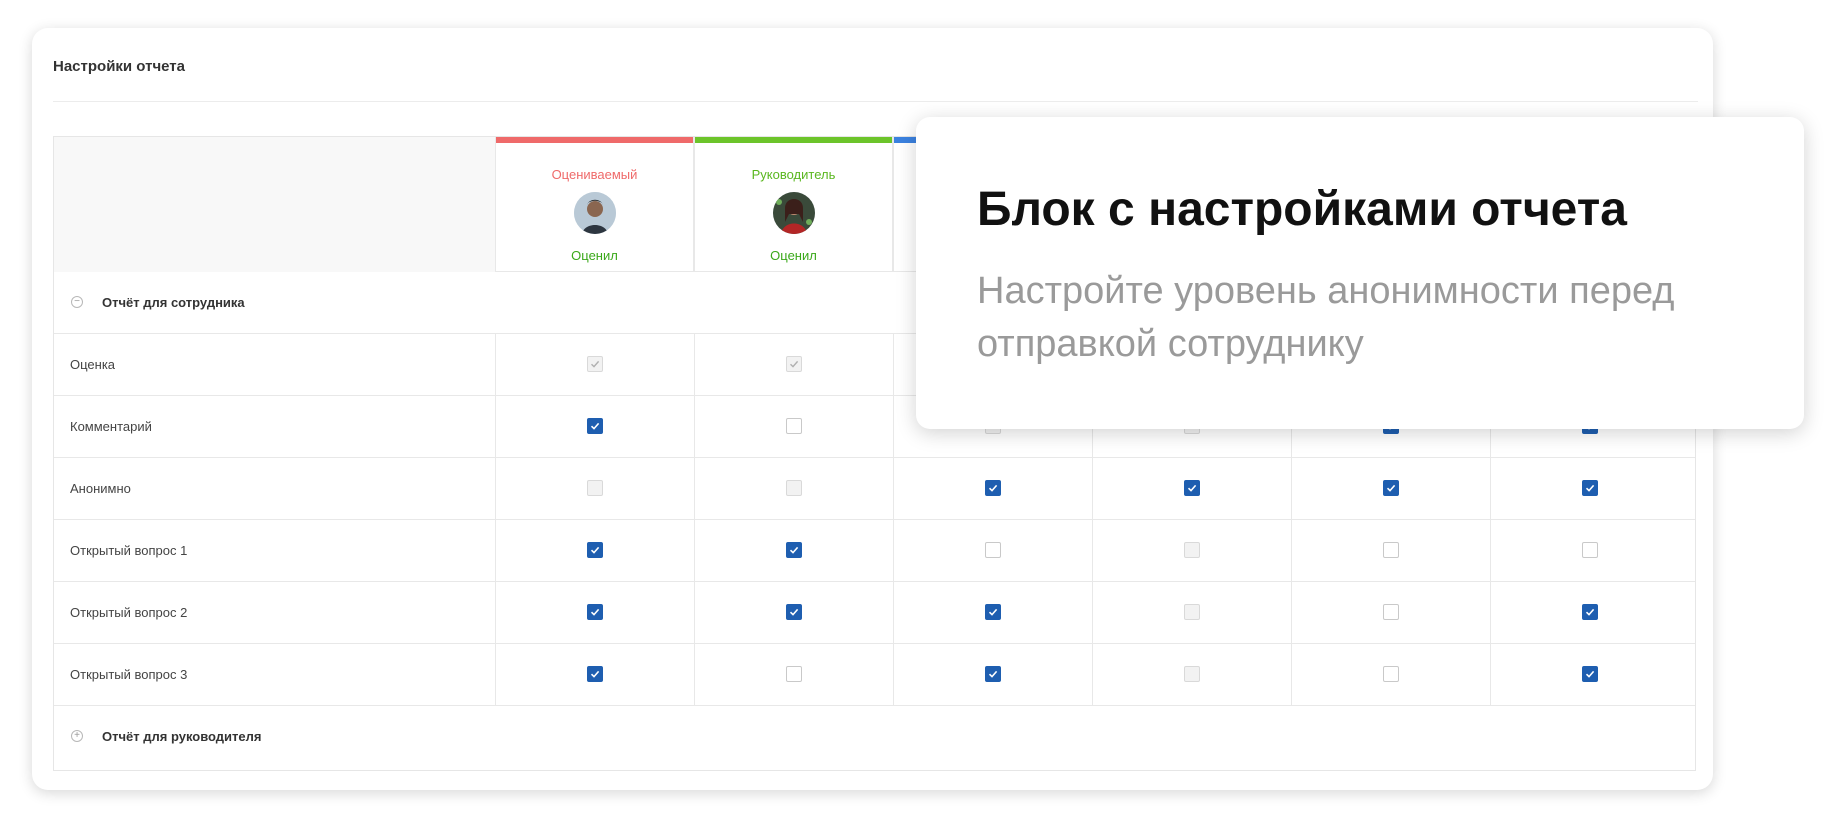 The height and width of the screenshot is (821, 1830). What do you see at coordinates (93, 364) in the screenshot?
I see `row-label: Оценка` at bounding box center [93, 364].